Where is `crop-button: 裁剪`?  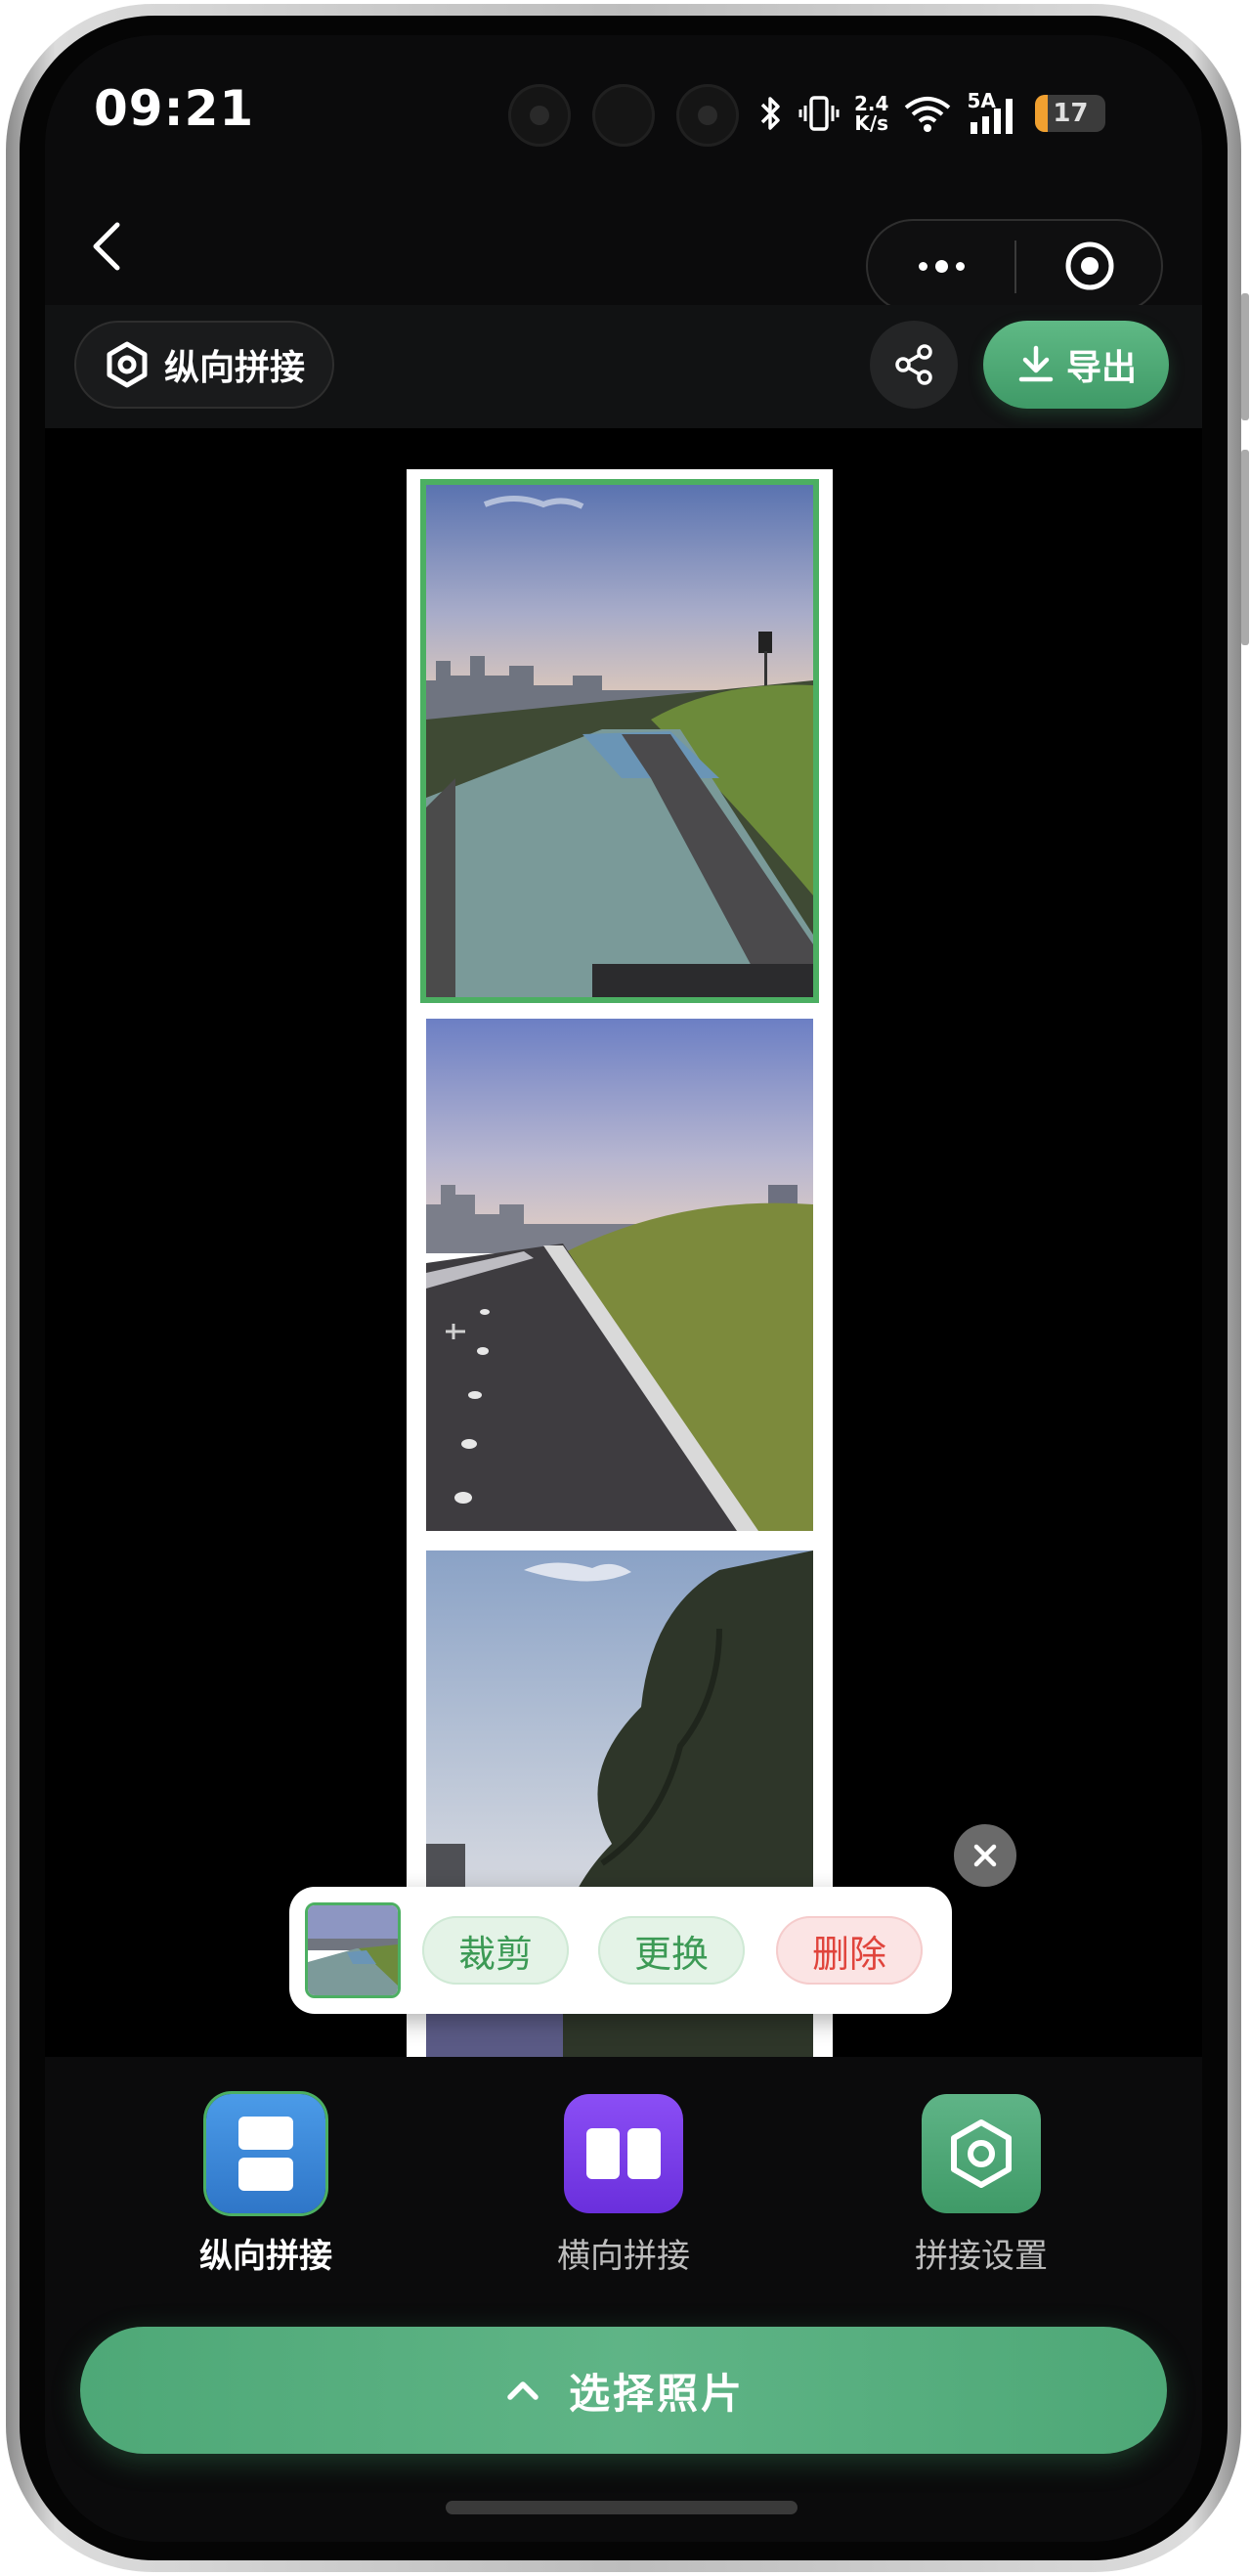
crop-button: 裁剪 is located at coordinates (495, 1950).